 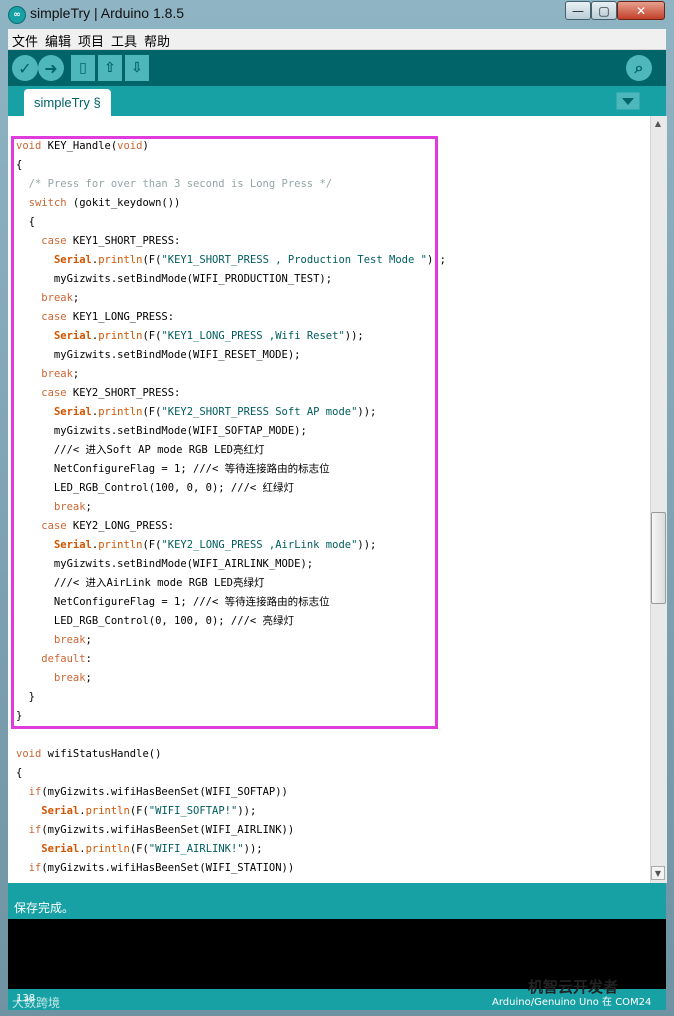 What do you see at coordinates (17, 15) in the screenshot?
I see `arduino-app-icon: ∞` at bounding box center [17, 15].